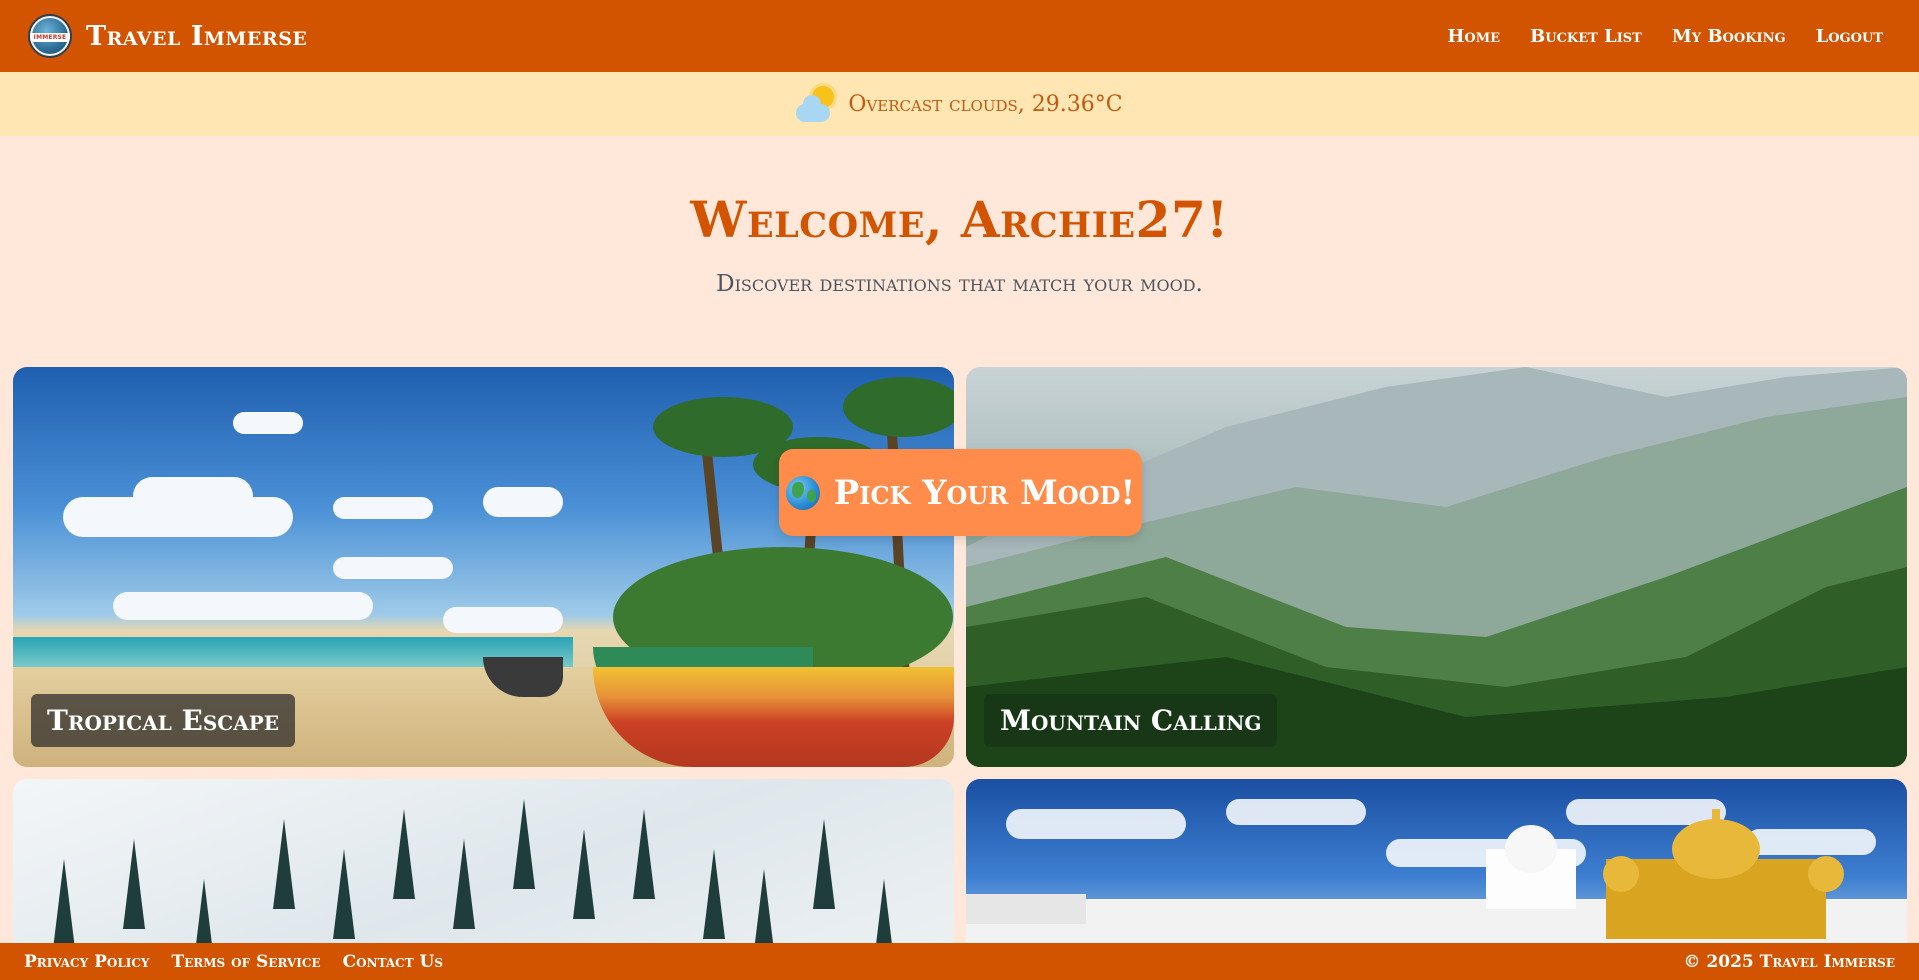 This screenshot has width=1919, height=980. I want to click on pick-your-mood-button: Pick Your Mood!, so click(960, 492).